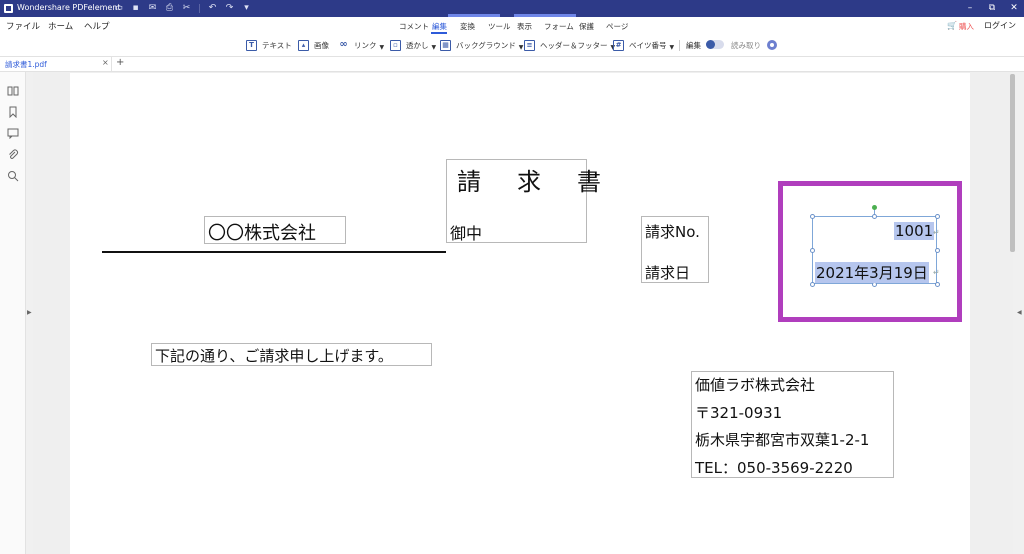 This screenshot has width=1024, height=554. Describe the element at coordinates (559, 26) in the screenshot. I see `tab-form: フォーム` at that location.